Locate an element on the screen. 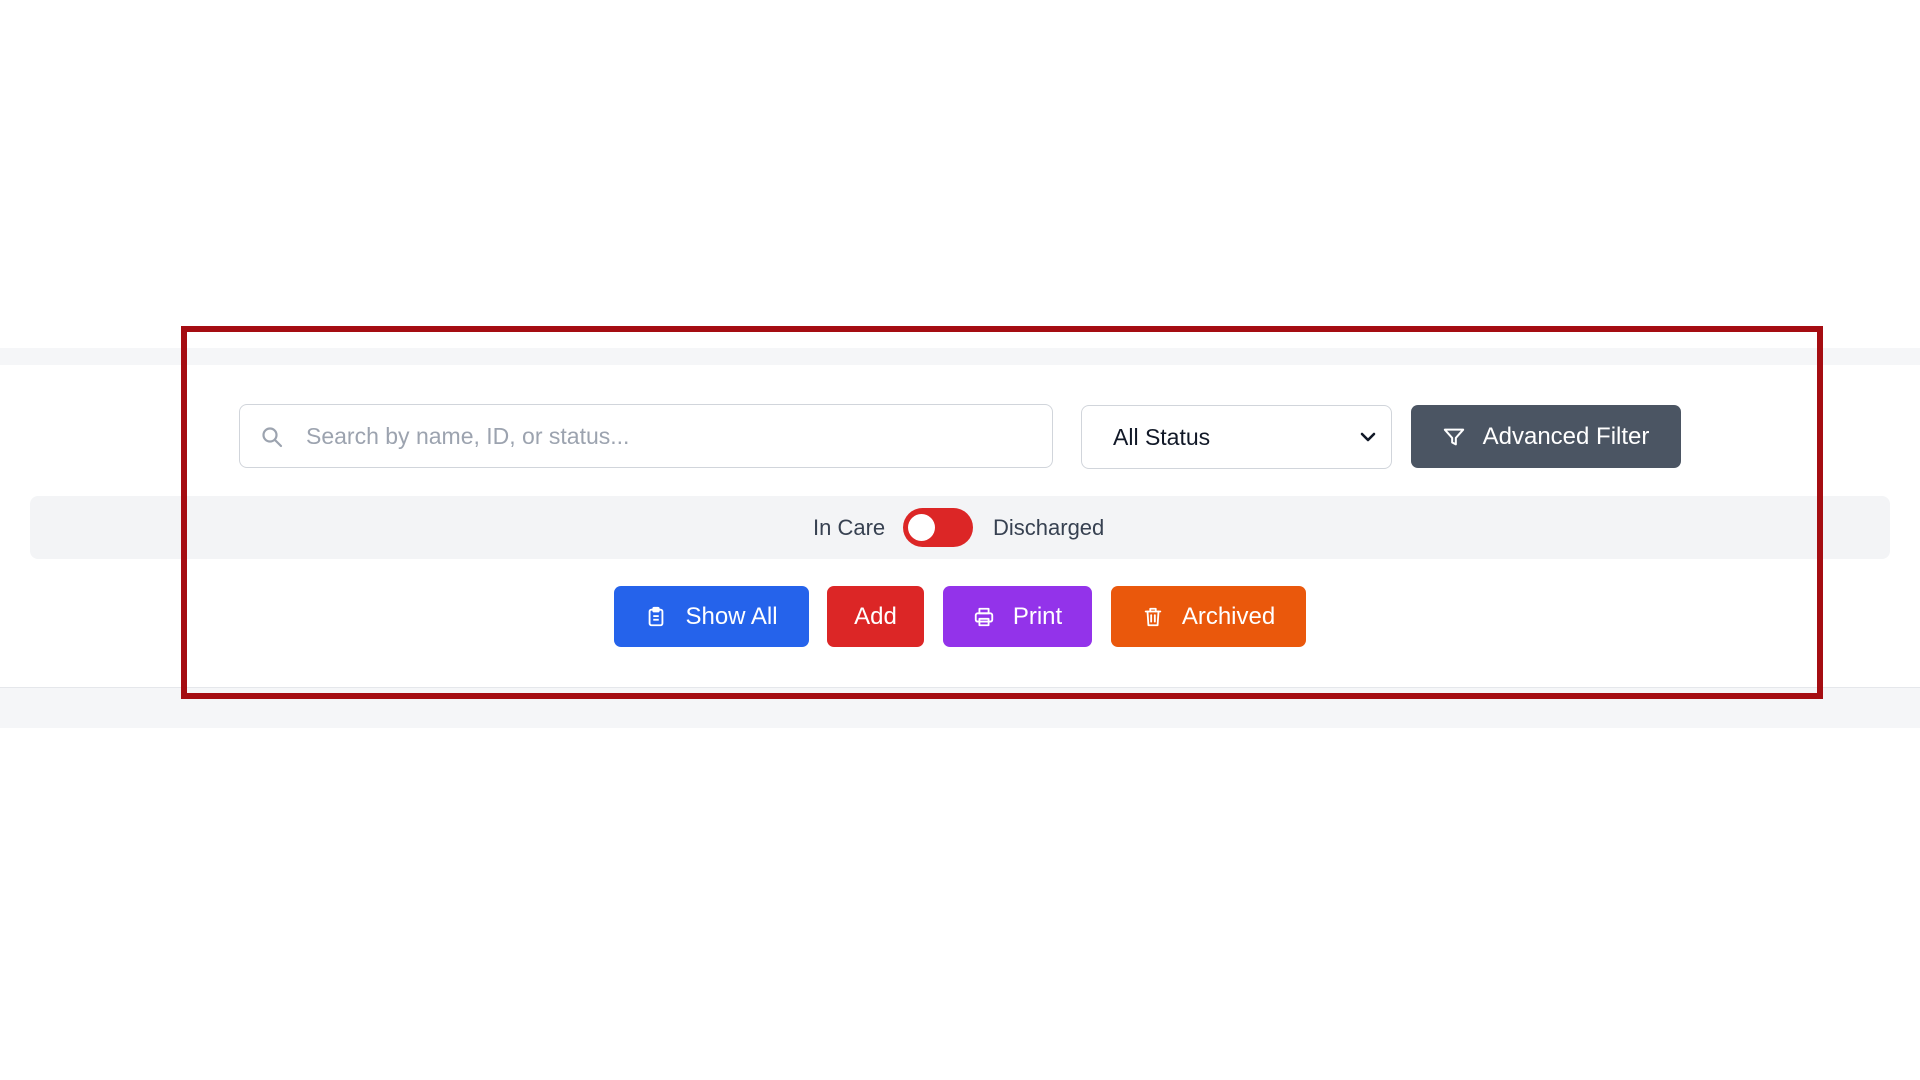 This screenshot has width=1920, height=1080. add-label: Add is located at coordinates (875, 616).